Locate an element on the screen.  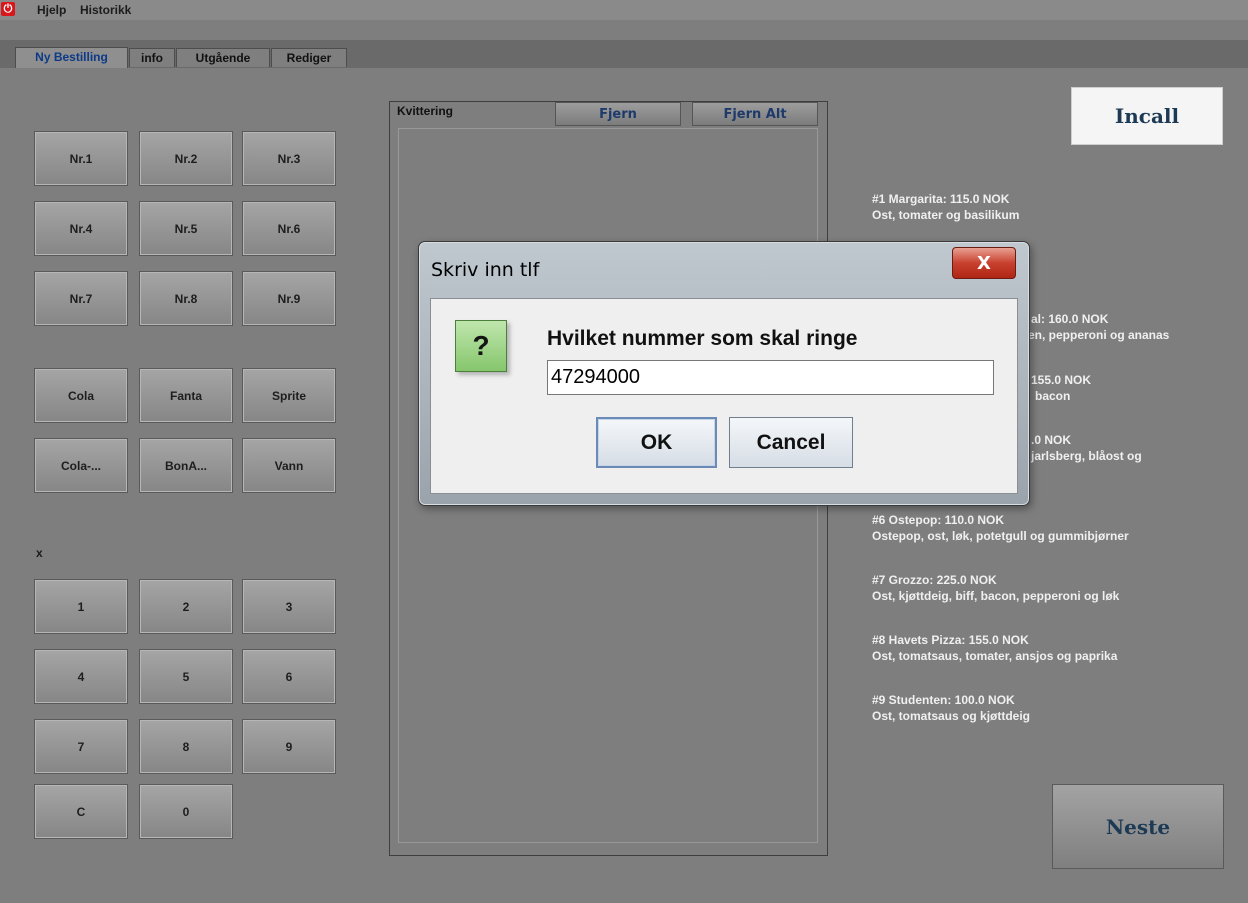
menu-item-desc: Ost, tomater og basilikum is located at coordinates (946, 215).